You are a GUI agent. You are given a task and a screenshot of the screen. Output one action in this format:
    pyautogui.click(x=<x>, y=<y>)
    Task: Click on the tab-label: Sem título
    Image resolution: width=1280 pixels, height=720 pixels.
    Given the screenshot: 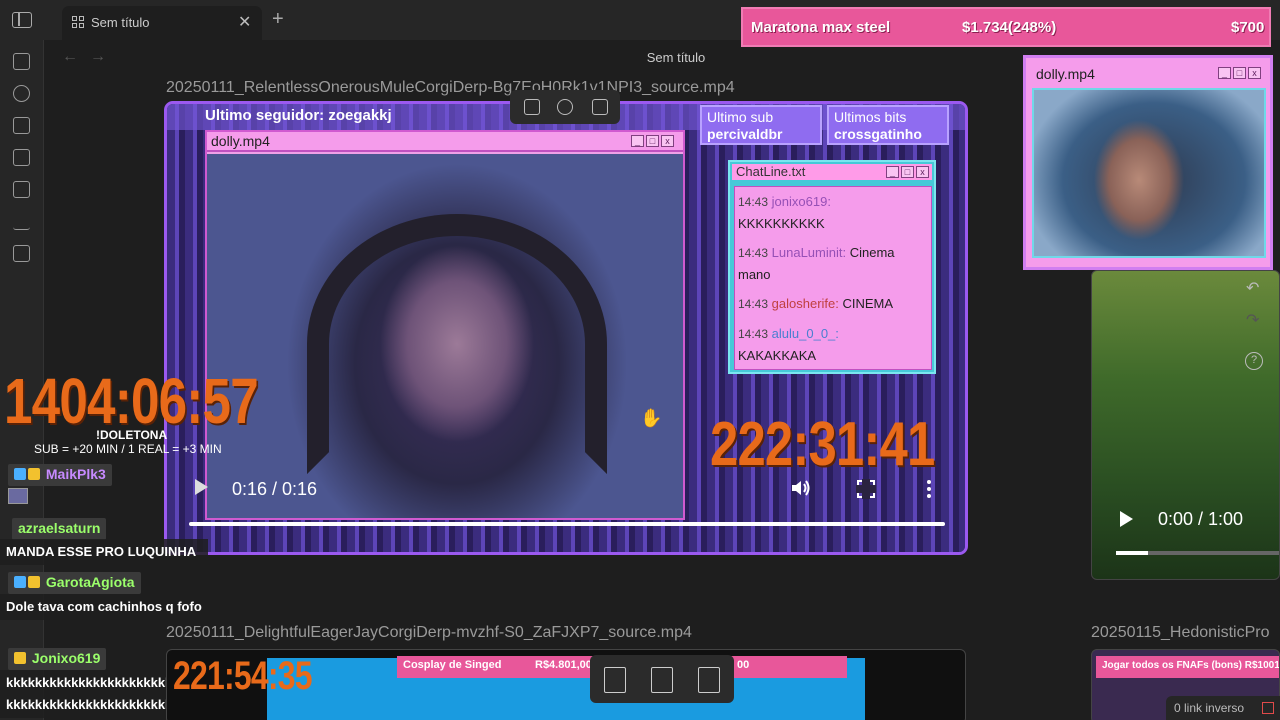 What is the action you would take?
    pyautogui.click(x=120, y=22)
    